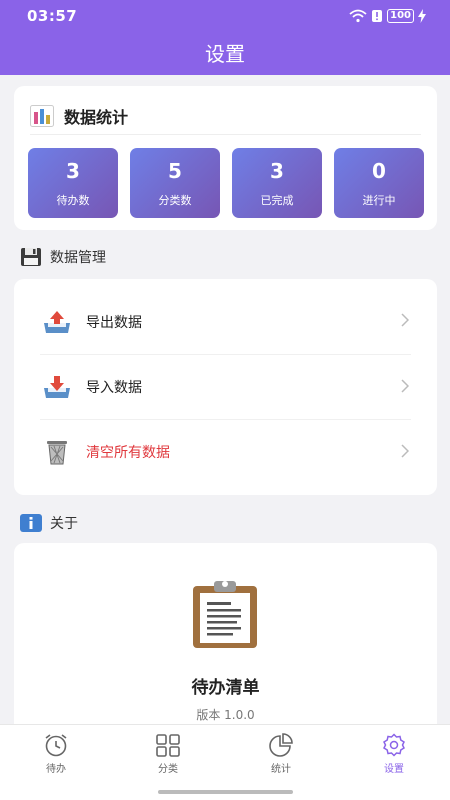  What do you see at coordinates (168, 745) in the screenshot?
I see `grid-icon` at bounding box center [168, 745].